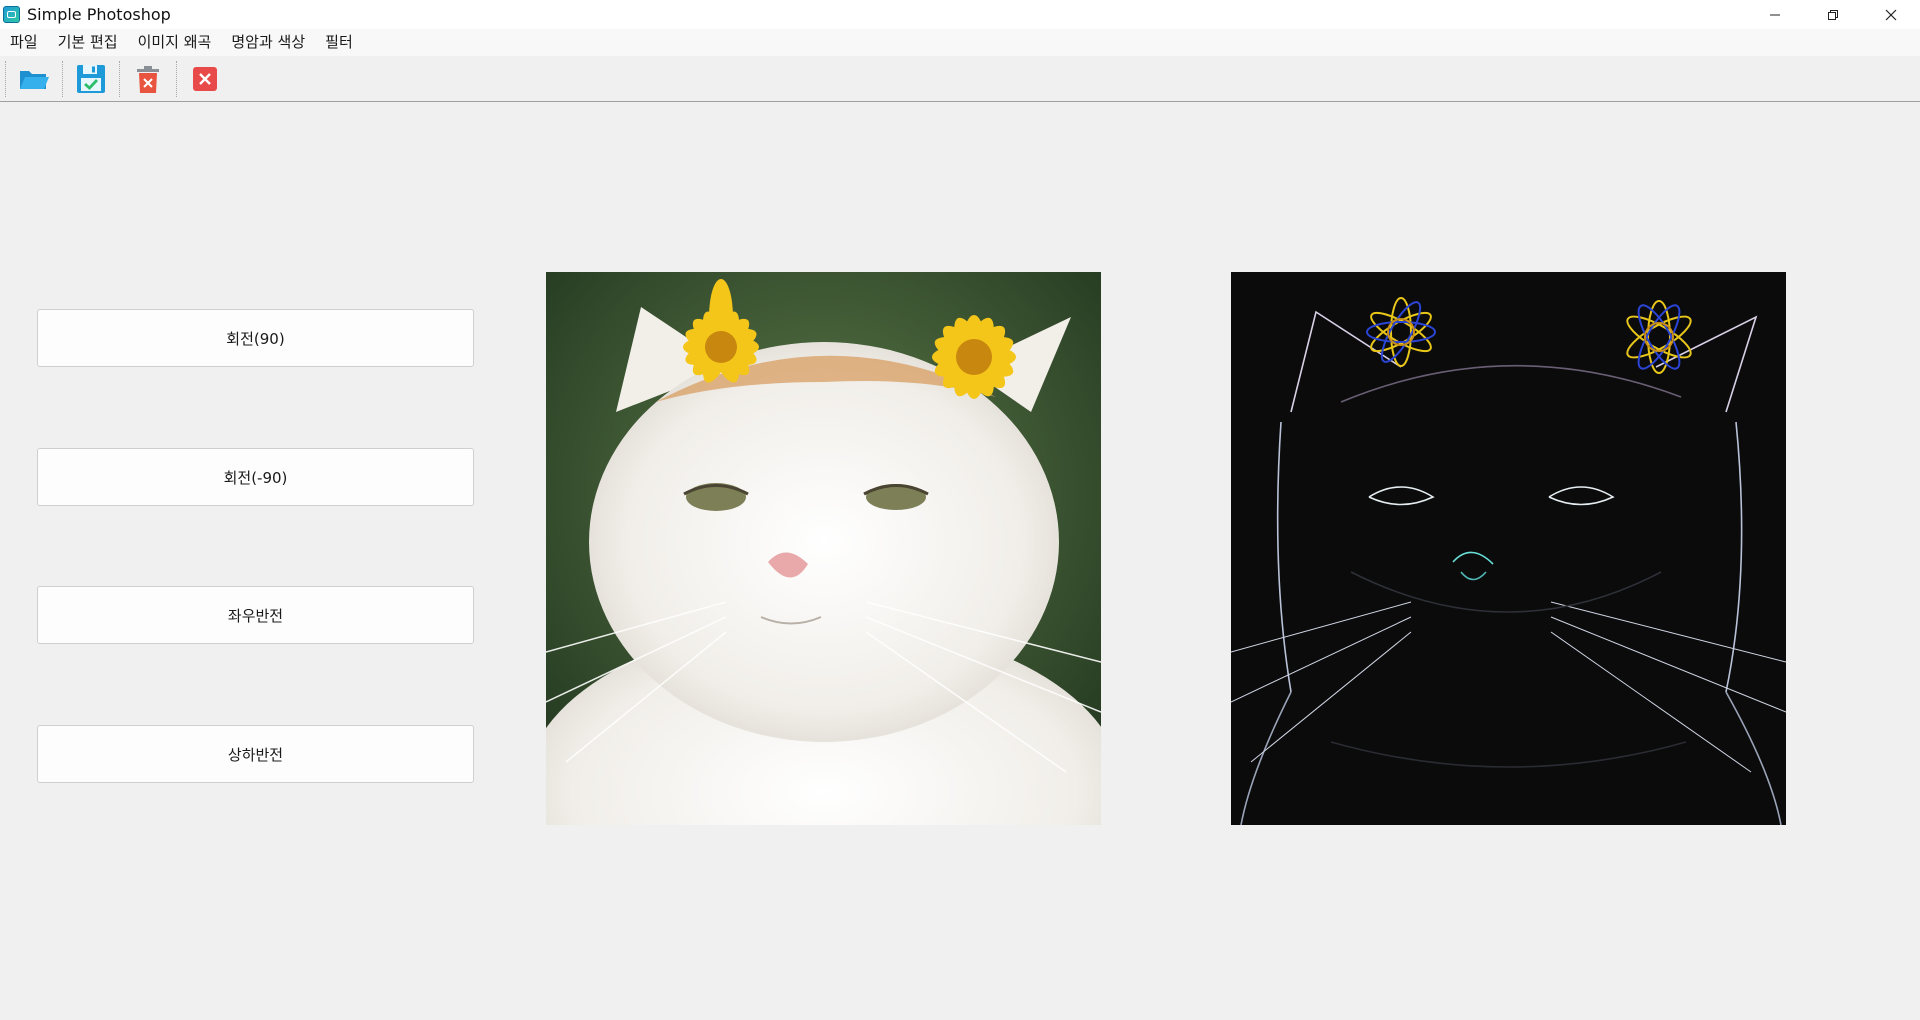  I want to click on menu-basic-edit: 기본 편집, so click(88, 42).